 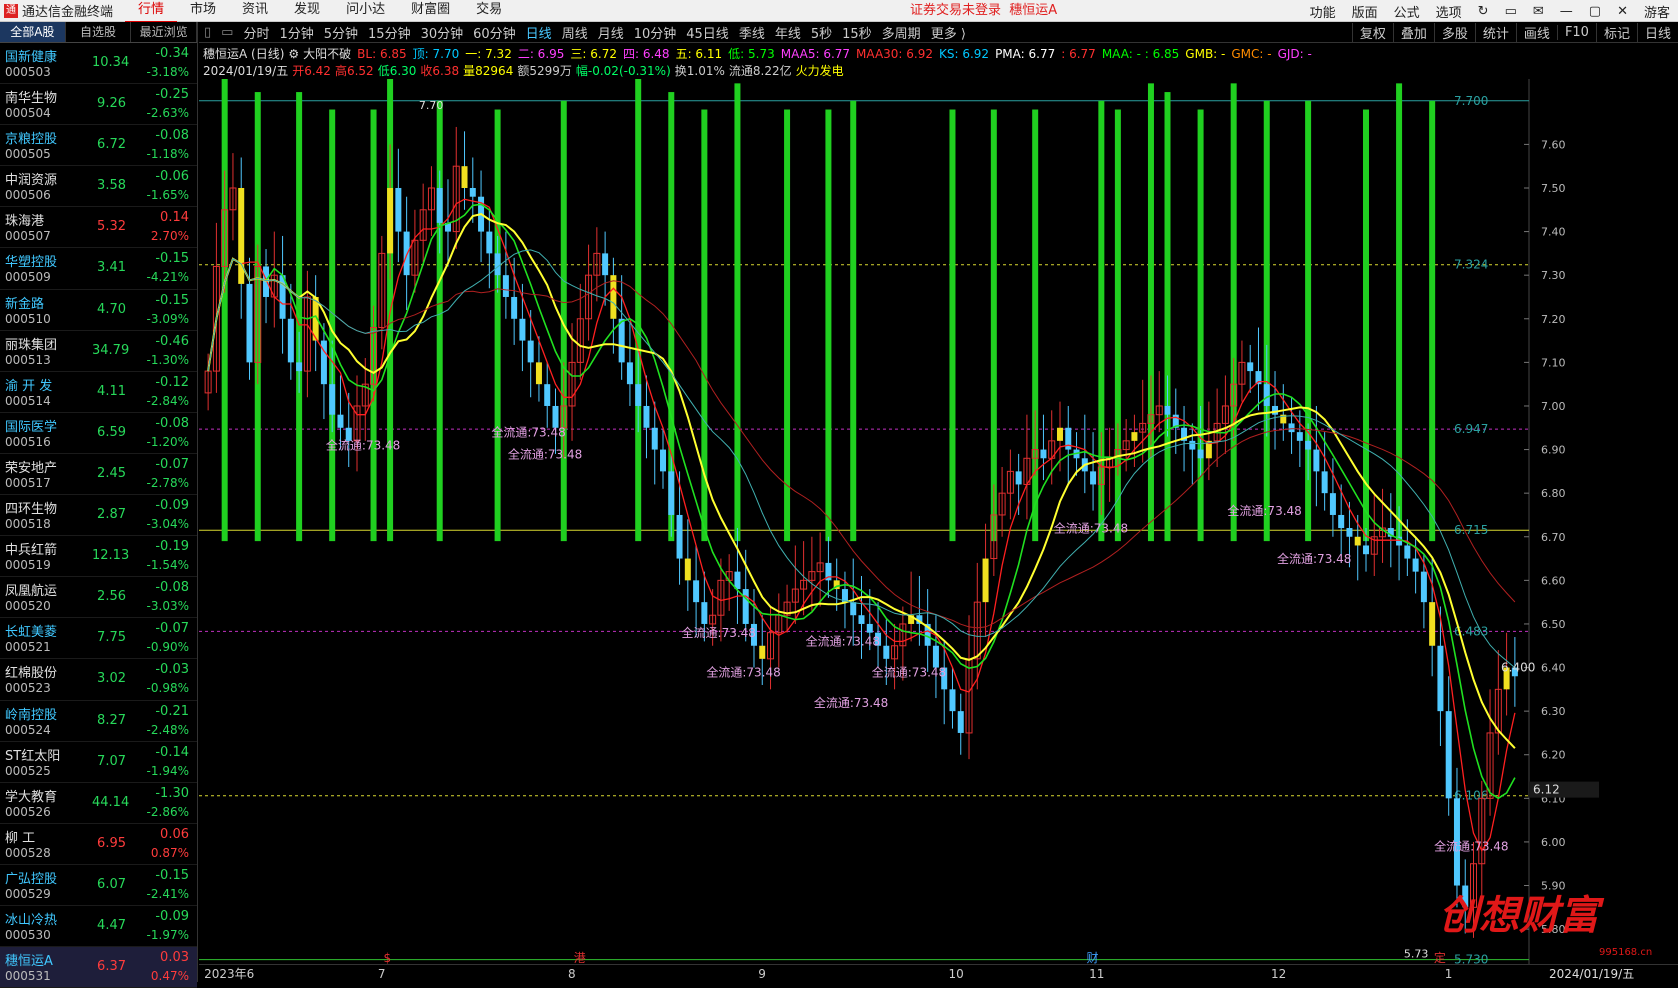 What do you see at coordinates (111, 186) in the screenshot?
I see `stock-price: 3.58` at bounding box center [111, 186].